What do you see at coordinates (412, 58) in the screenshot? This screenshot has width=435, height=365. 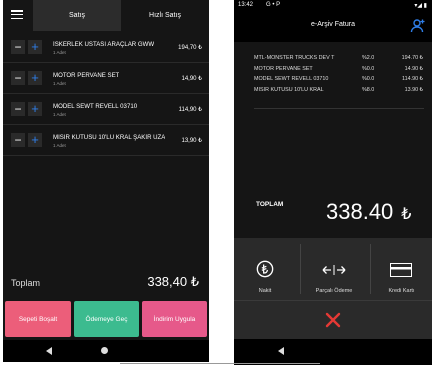 I see `line-price: 194.70 ₺` at bounding box center [412, 58].